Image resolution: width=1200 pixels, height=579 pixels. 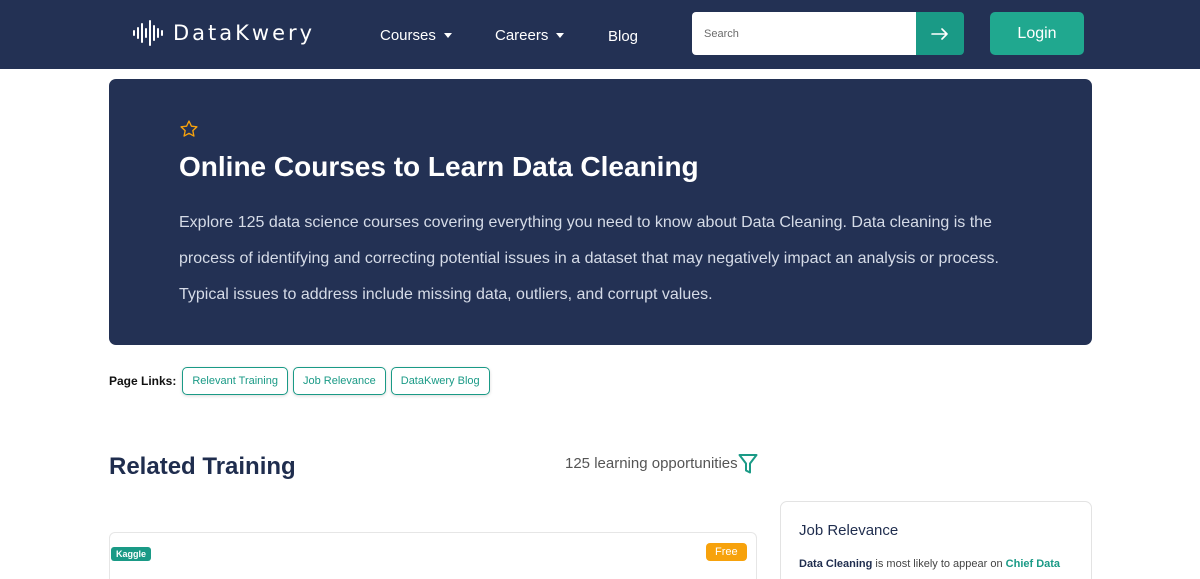 I want to click on nav-careers: Careers, so click(x=530, y=35).